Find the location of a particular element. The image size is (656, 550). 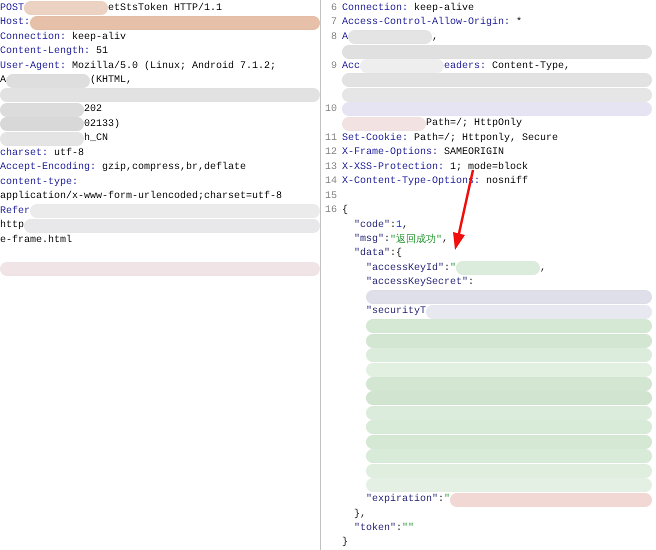

line-number: 11 is located at coordinates (331, 138).